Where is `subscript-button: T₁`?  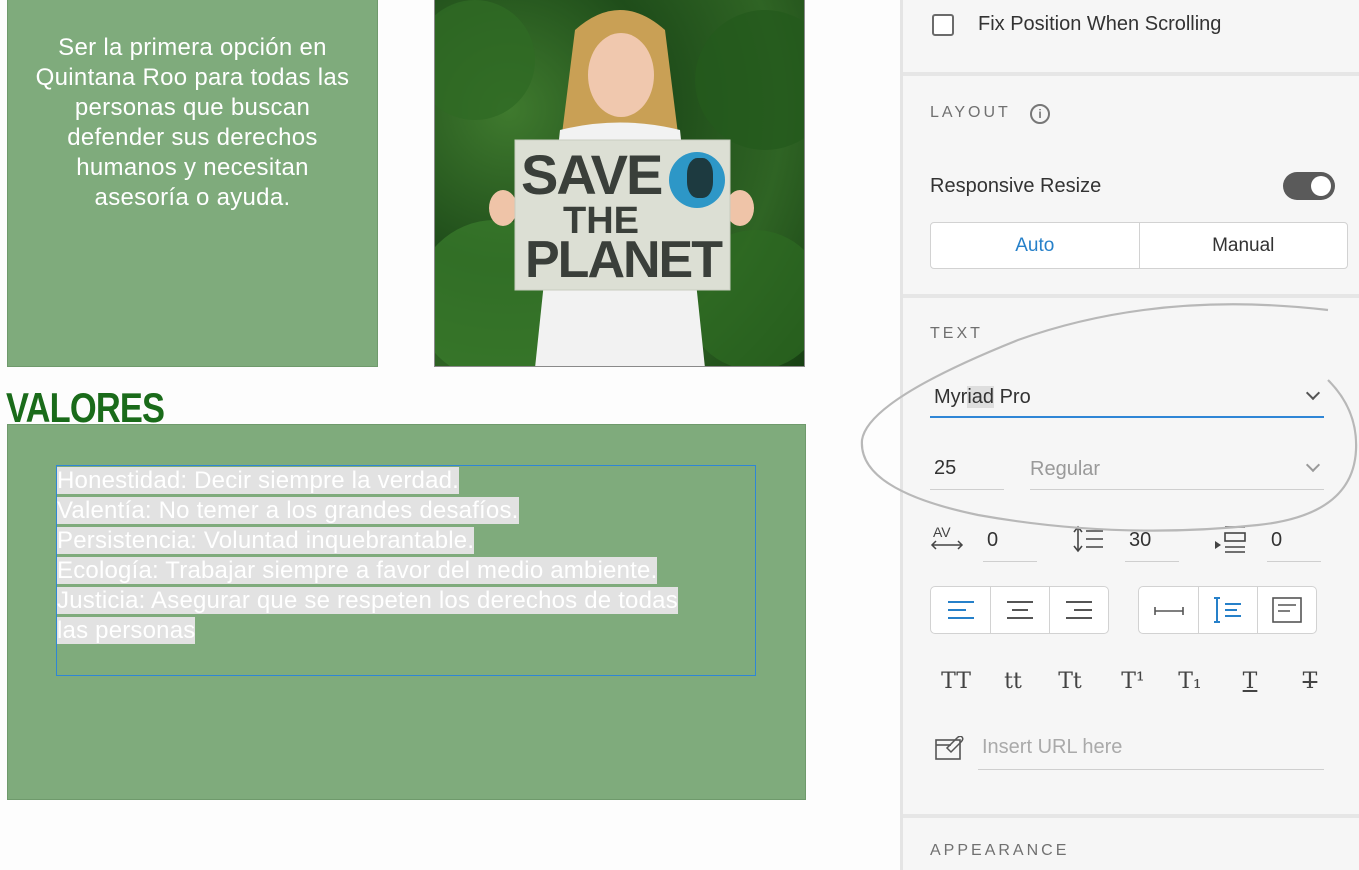
subscript-button: T₁ is located at coordinates (1190, 682).